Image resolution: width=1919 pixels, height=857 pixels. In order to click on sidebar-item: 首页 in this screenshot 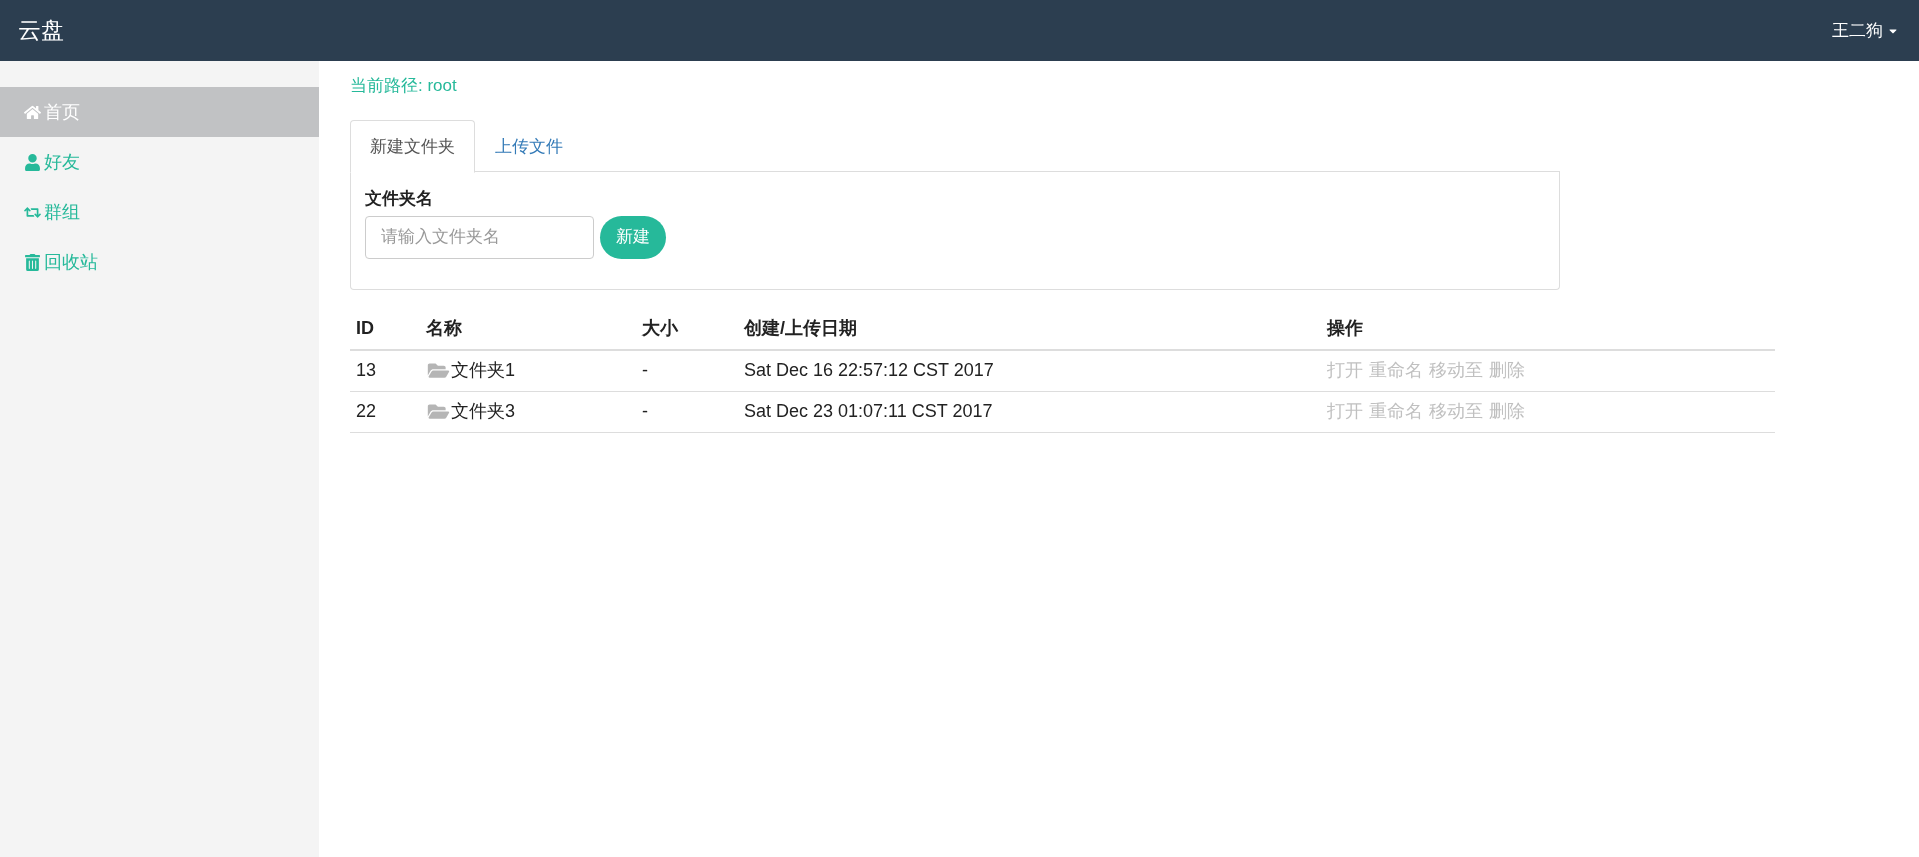, I will do `click(159, 112)`.